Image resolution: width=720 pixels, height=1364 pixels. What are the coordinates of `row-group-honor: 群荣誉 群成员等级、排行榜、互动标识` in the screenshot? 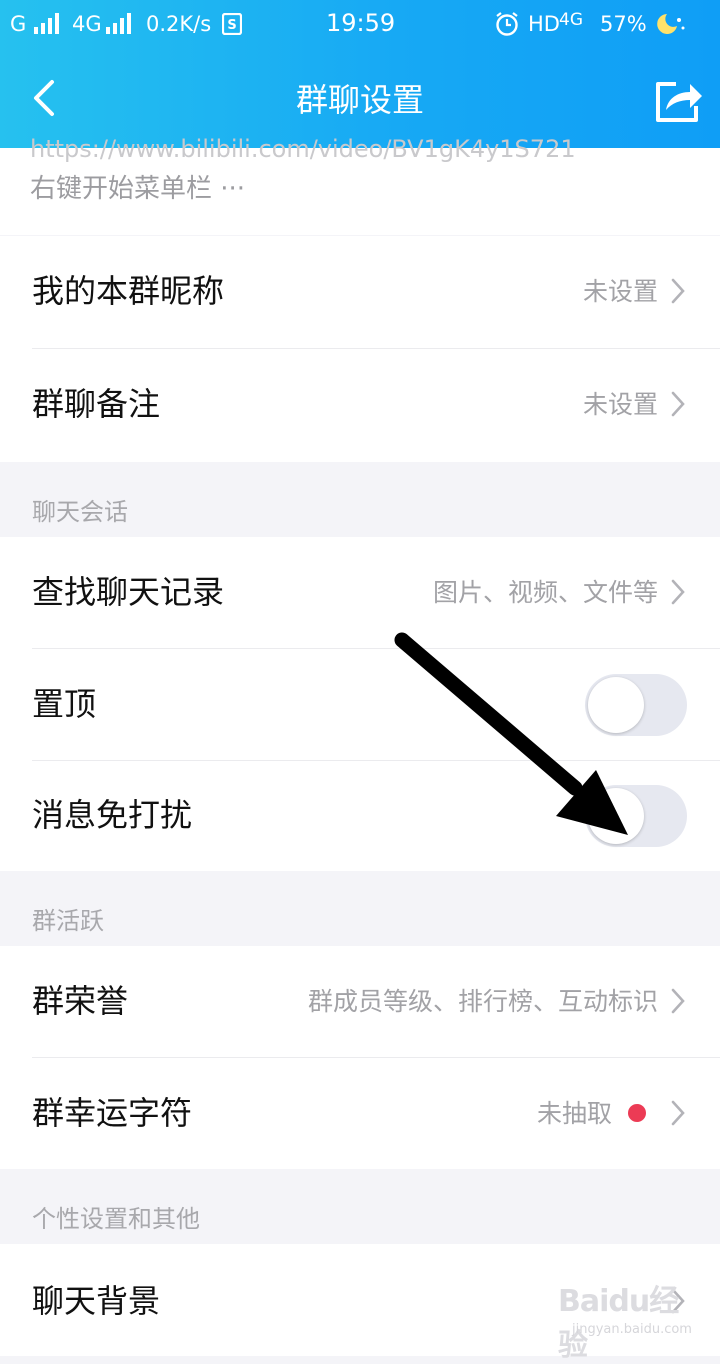 It's located at (360, 1001).